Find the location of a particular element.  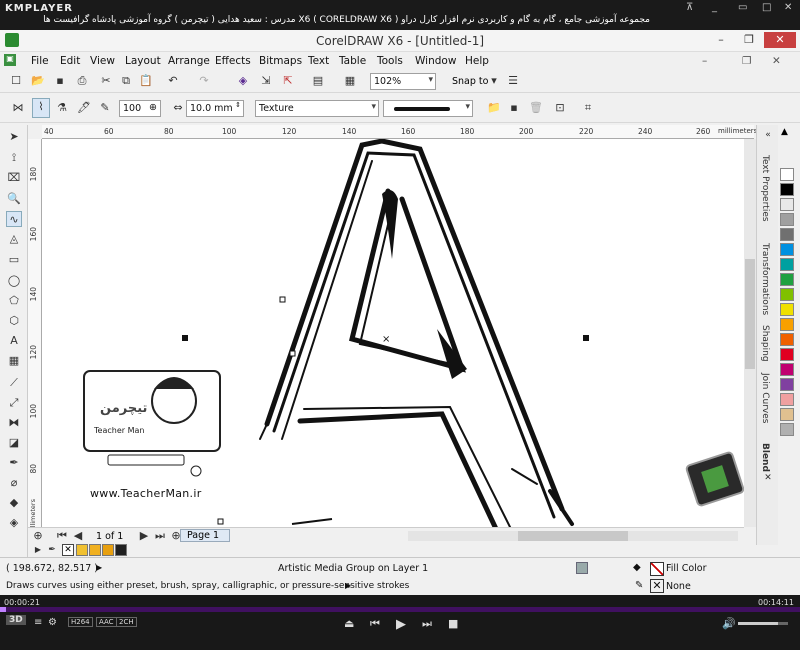

curve-tool-icon: ∿ is located at coordinates (14, 219).